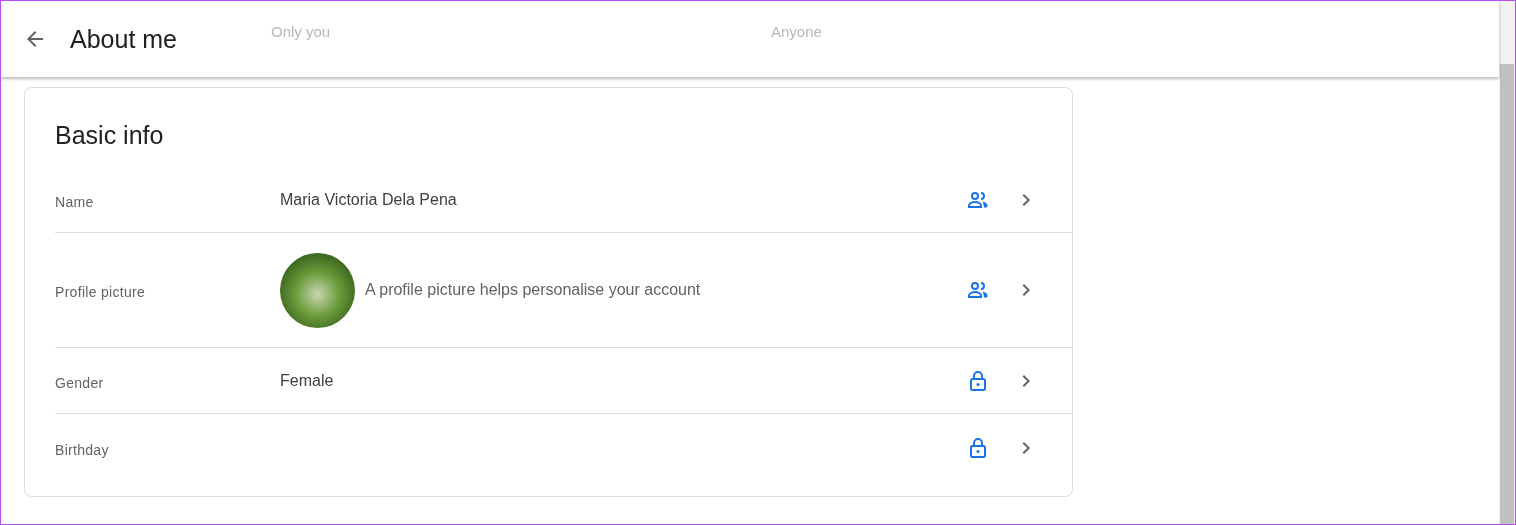 This screenshot has width=1516, height=525. What do you see at coordinates (563, 381) in the screenshot?
I see `info-row: Gender Female` at bounding box center [563, 381].